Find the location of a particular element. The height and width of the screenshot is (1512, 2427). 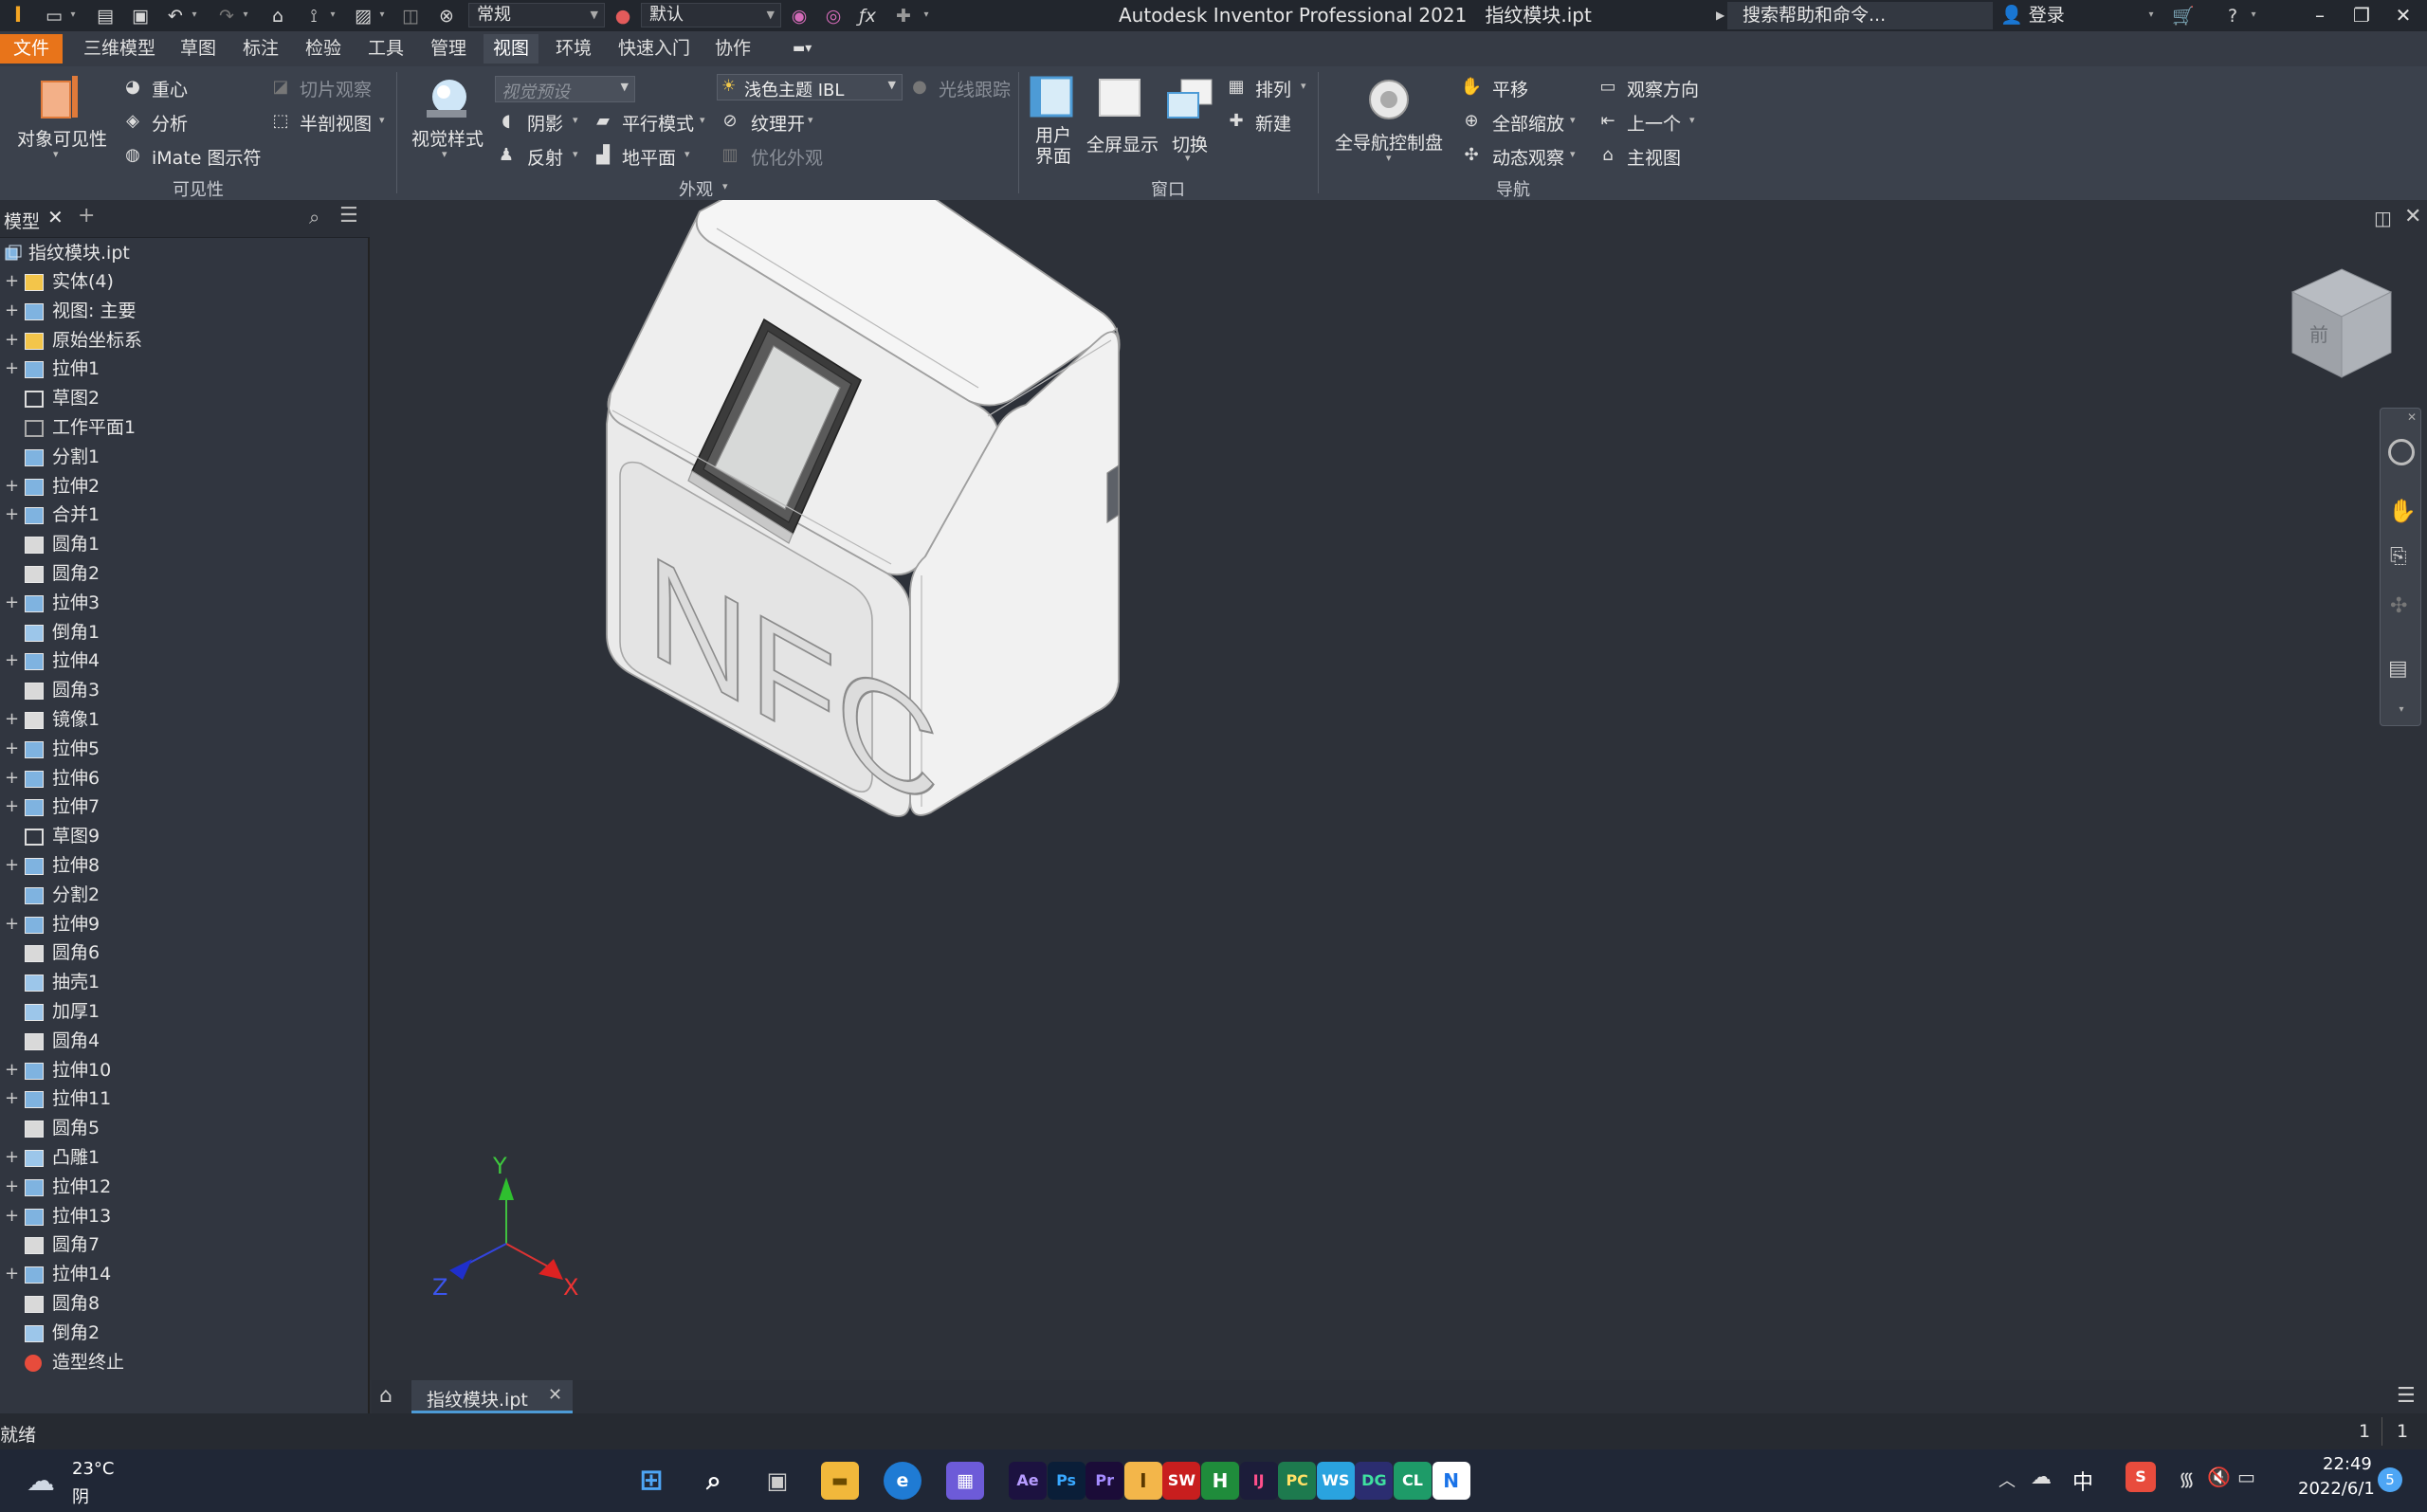

center-of-gravity-button: 重心 is located at coordinates (170, 88).